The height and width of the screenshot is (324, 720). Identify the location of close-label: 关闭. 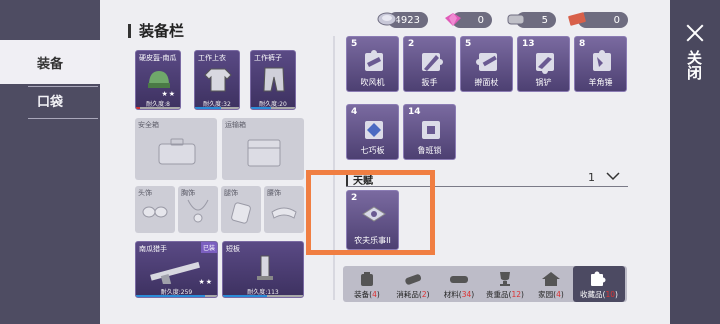
(695, 65).